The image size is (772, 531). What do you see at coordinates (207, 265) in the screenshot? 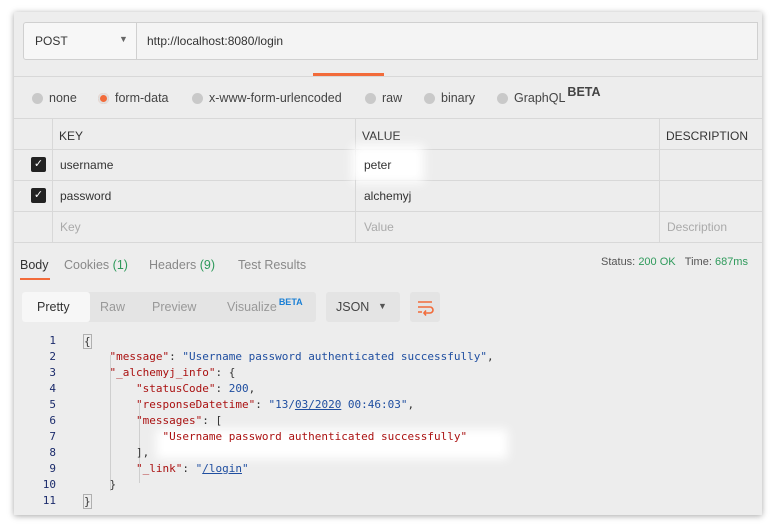
I see `count-badge: (9)` at bounding box center [207, 265].